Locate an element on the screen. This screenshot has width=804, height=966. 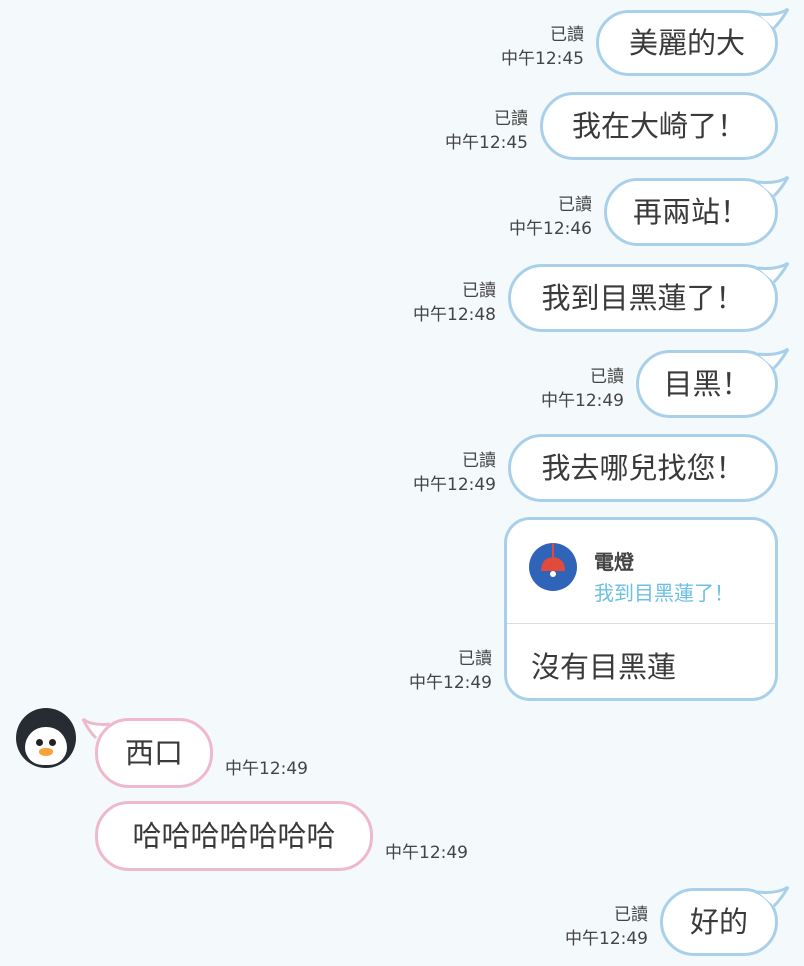
message-bubble: 我到目黑蓮了！ is located at coordinates (643, 298).